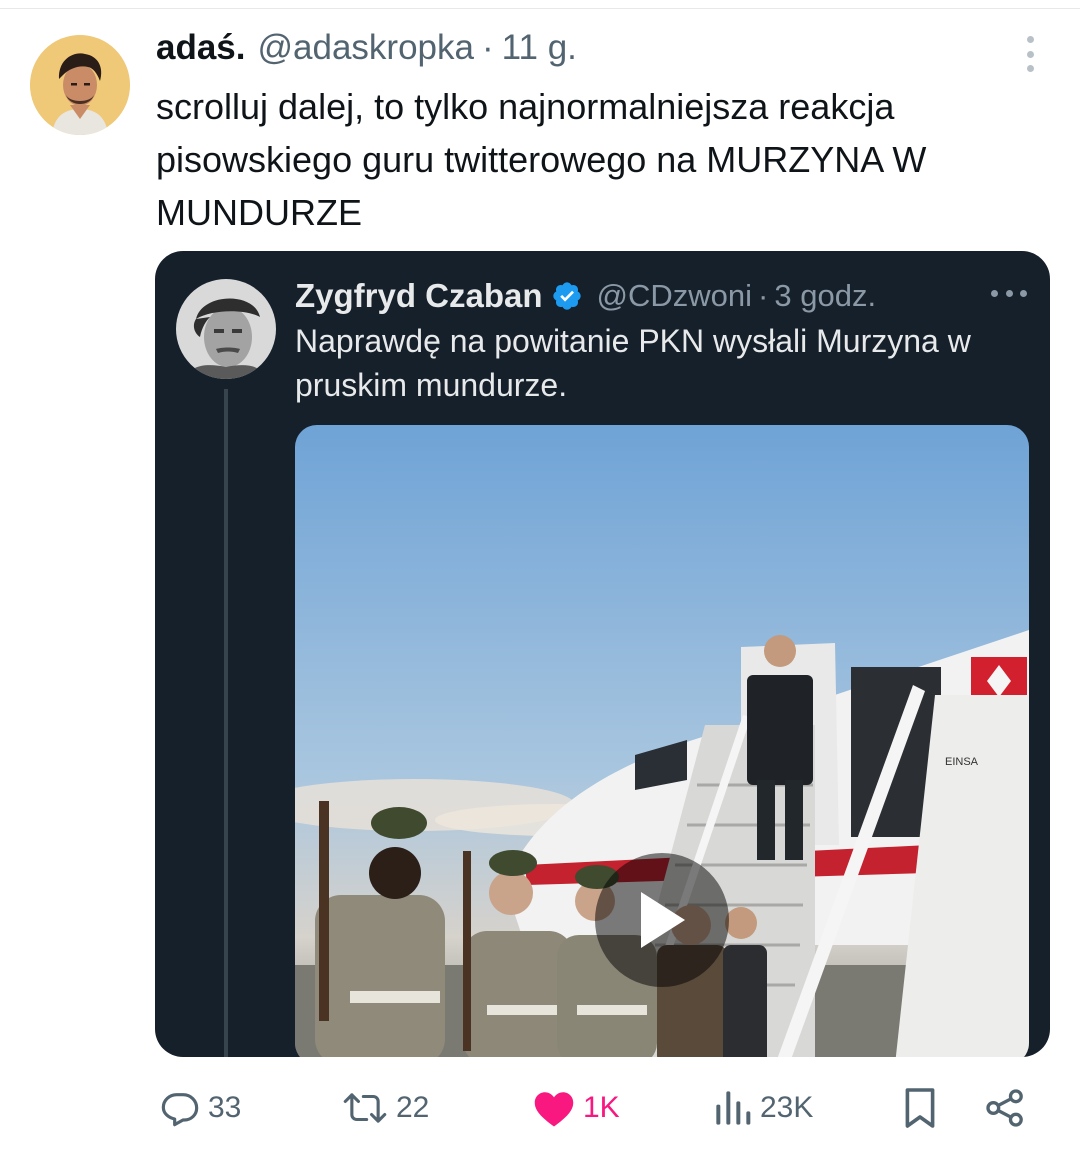 The width and height of the screenshot is (1080, 1151). Describe the element at coordinates (80, 85) in the screenshot. I see `avatar` at that location.